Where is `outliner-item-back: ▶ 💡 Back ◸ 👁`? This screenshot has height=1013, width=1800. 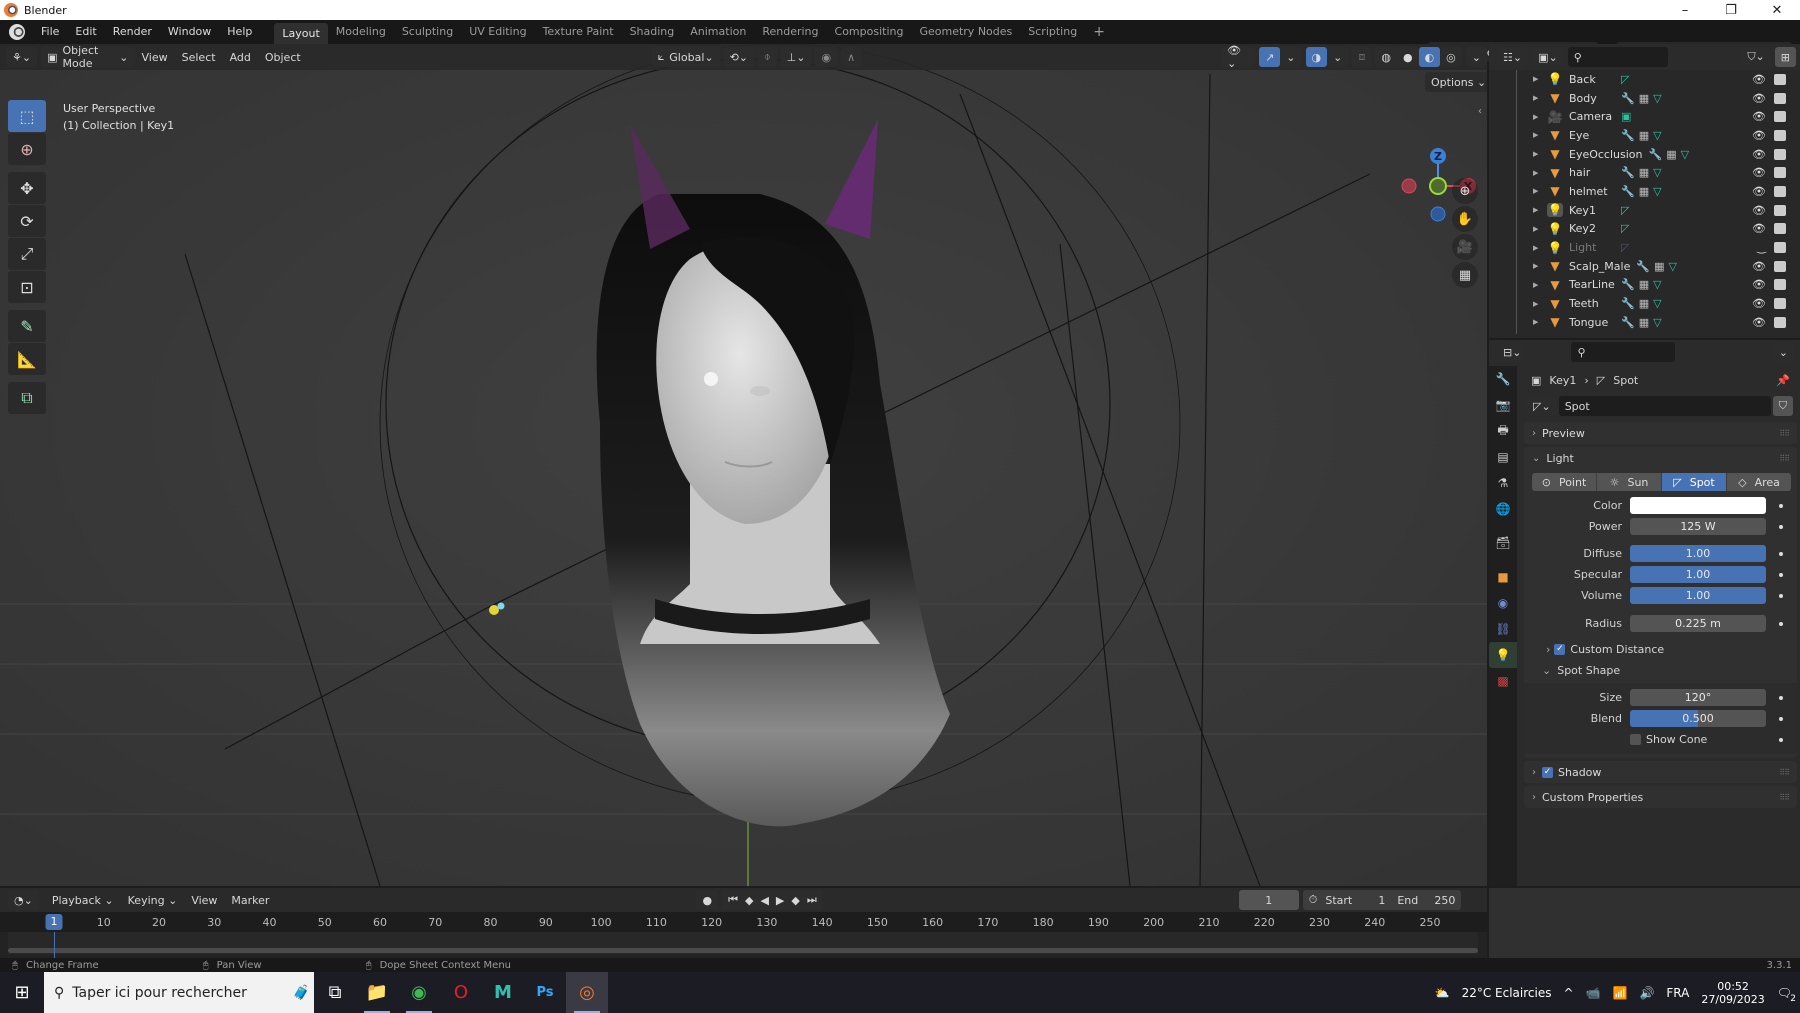
outliner-item-back: ▶ 💡 Back ◸ 👁 is located at coordinates (1644, 79).